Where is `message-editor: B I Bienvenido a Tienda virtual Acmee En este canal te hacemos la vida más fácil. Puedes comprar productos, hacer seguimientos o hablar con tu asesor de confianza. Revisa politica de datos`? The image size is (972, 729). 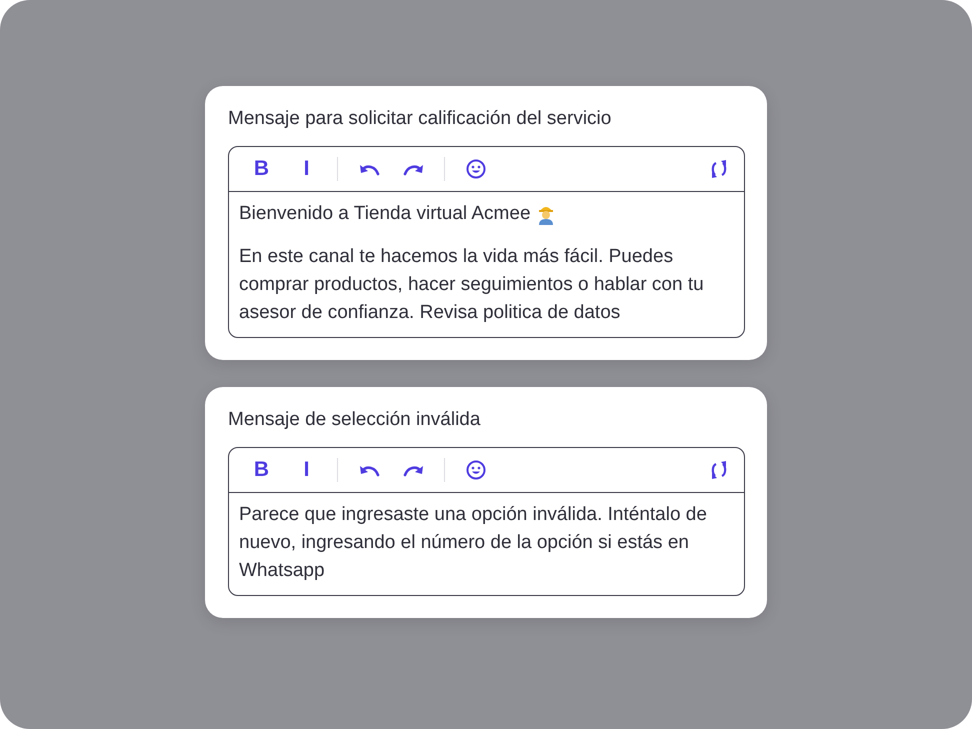 message-editor: B I Bienvenido a Tienda virtual Acmee En este canal te hacemos la vida más fácil. Puedes comprar productos, hacer seguimientos o hablar con tu asesor de confianza. Revisa politica de datos is located at coordinates (486, 242).